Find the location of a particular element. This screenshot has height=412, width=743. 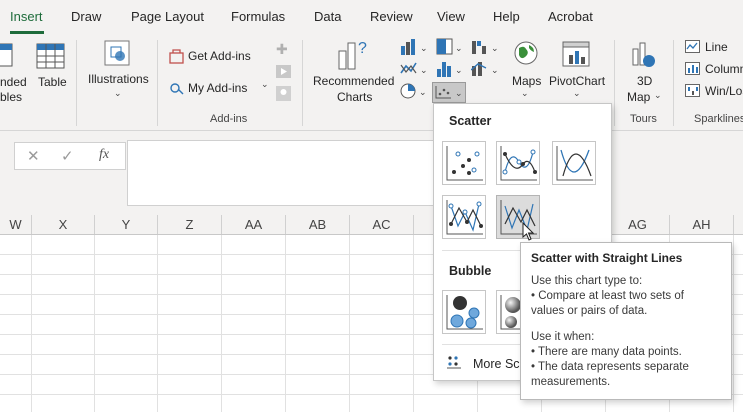

scatter-option is located at coordinates (464, 163).